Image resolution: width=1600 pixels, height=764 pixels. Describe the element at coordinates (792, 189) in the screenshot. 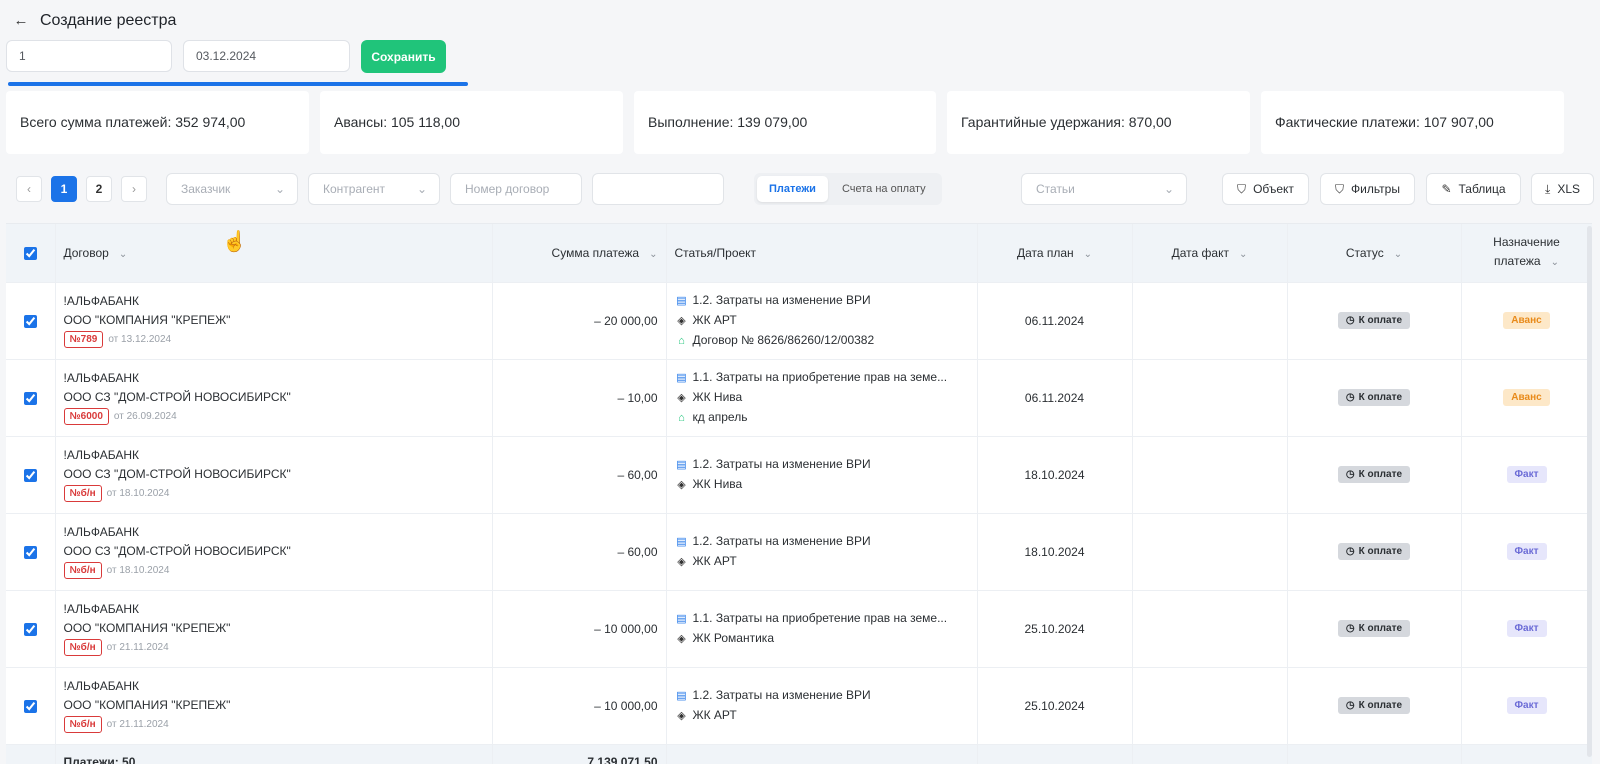

I see `tab-payments: Платежи` at that location.